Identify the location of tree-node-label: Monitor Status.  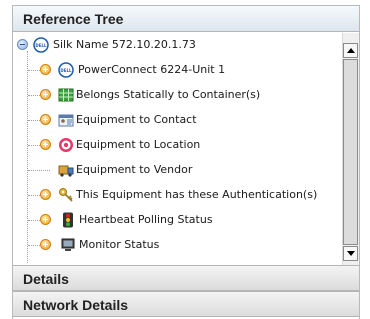
(119, 244).